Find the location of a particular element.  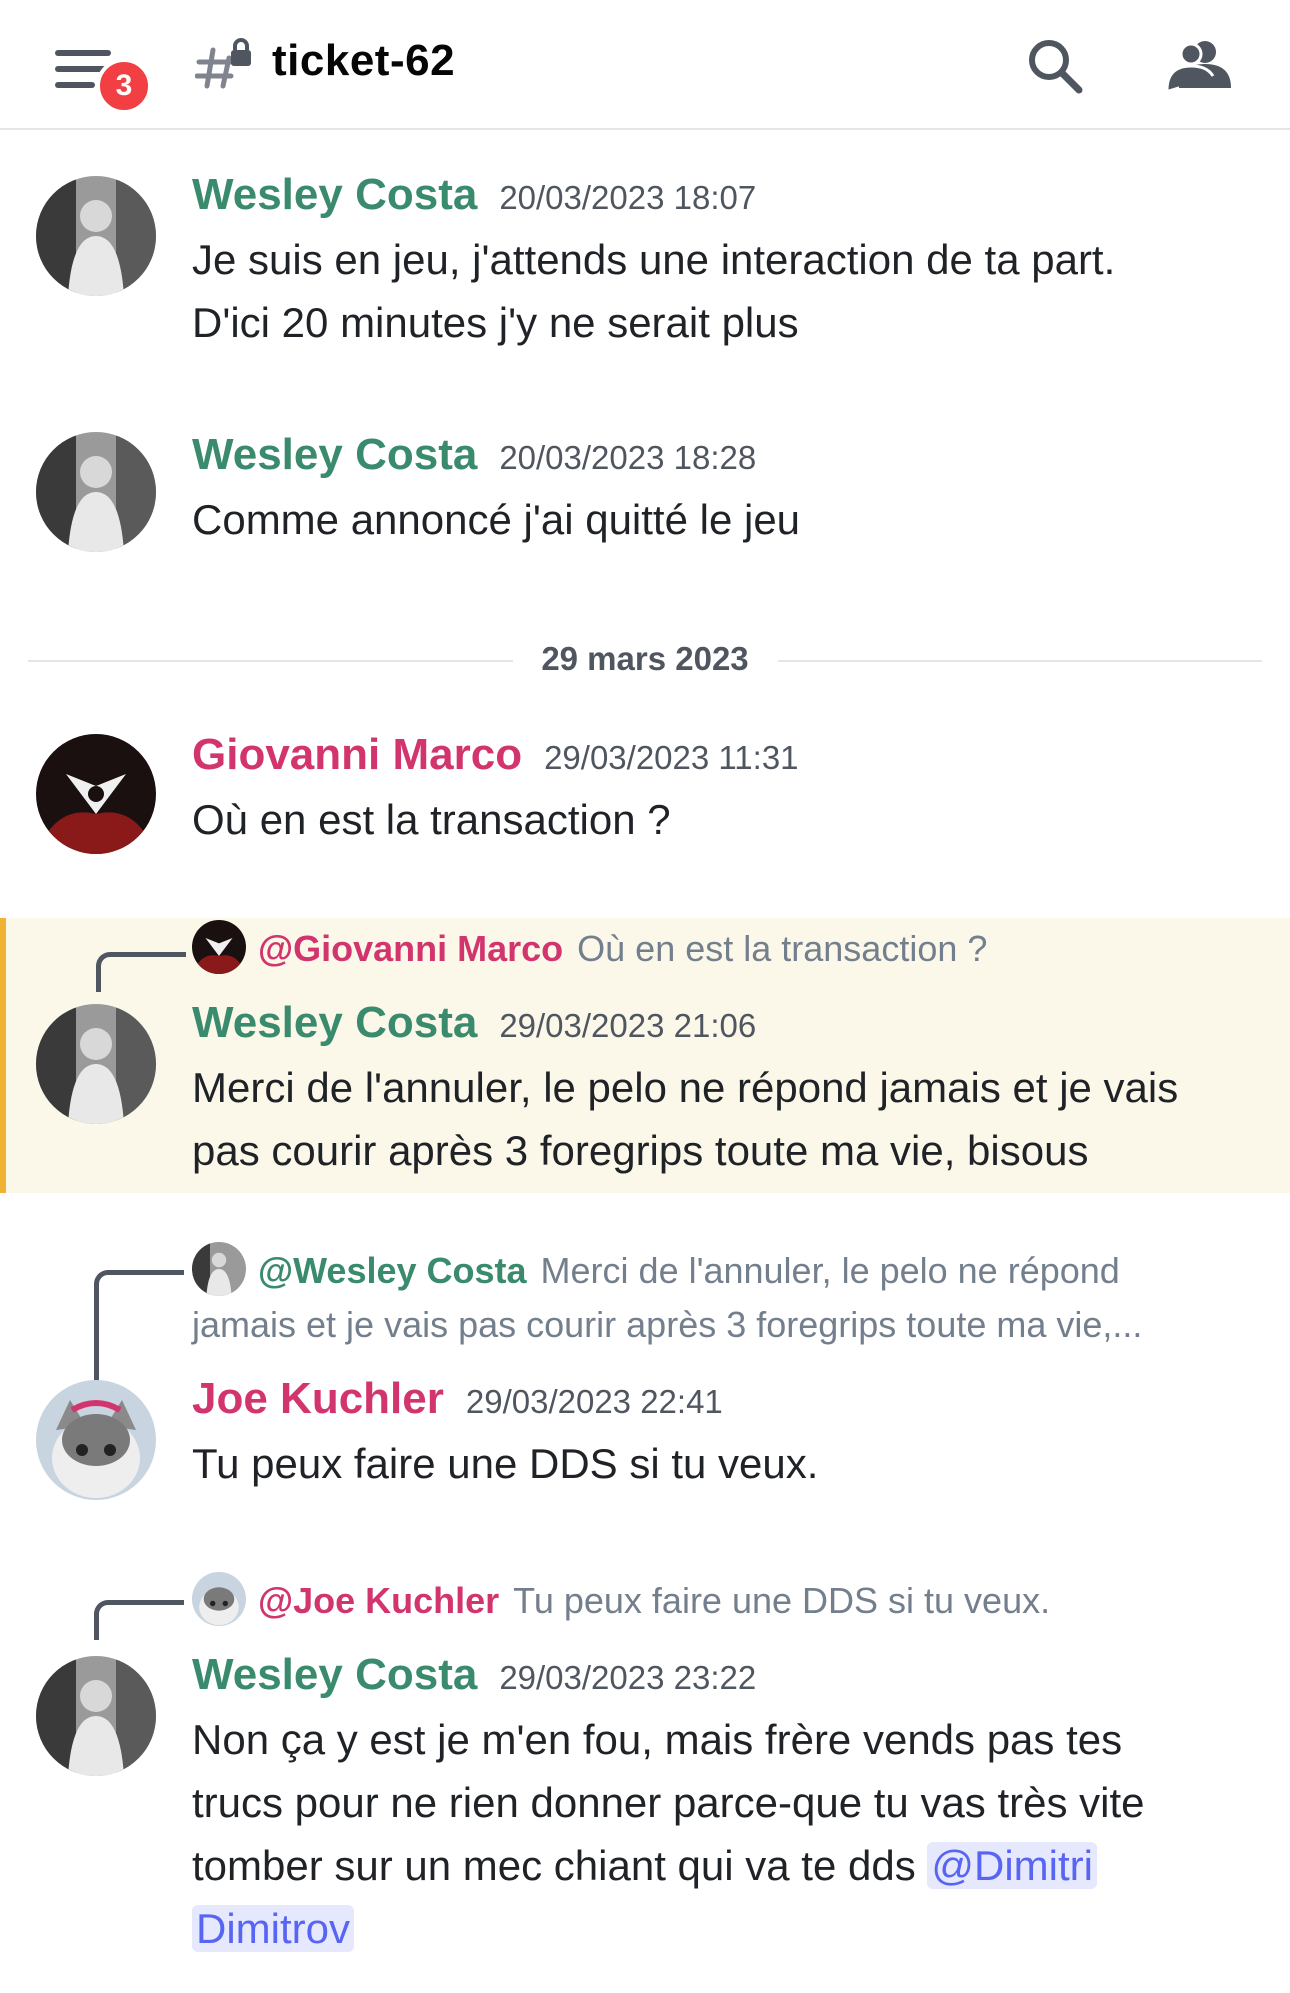

message-content: Où en est la transaction ? is located at coordinates (431, 819).